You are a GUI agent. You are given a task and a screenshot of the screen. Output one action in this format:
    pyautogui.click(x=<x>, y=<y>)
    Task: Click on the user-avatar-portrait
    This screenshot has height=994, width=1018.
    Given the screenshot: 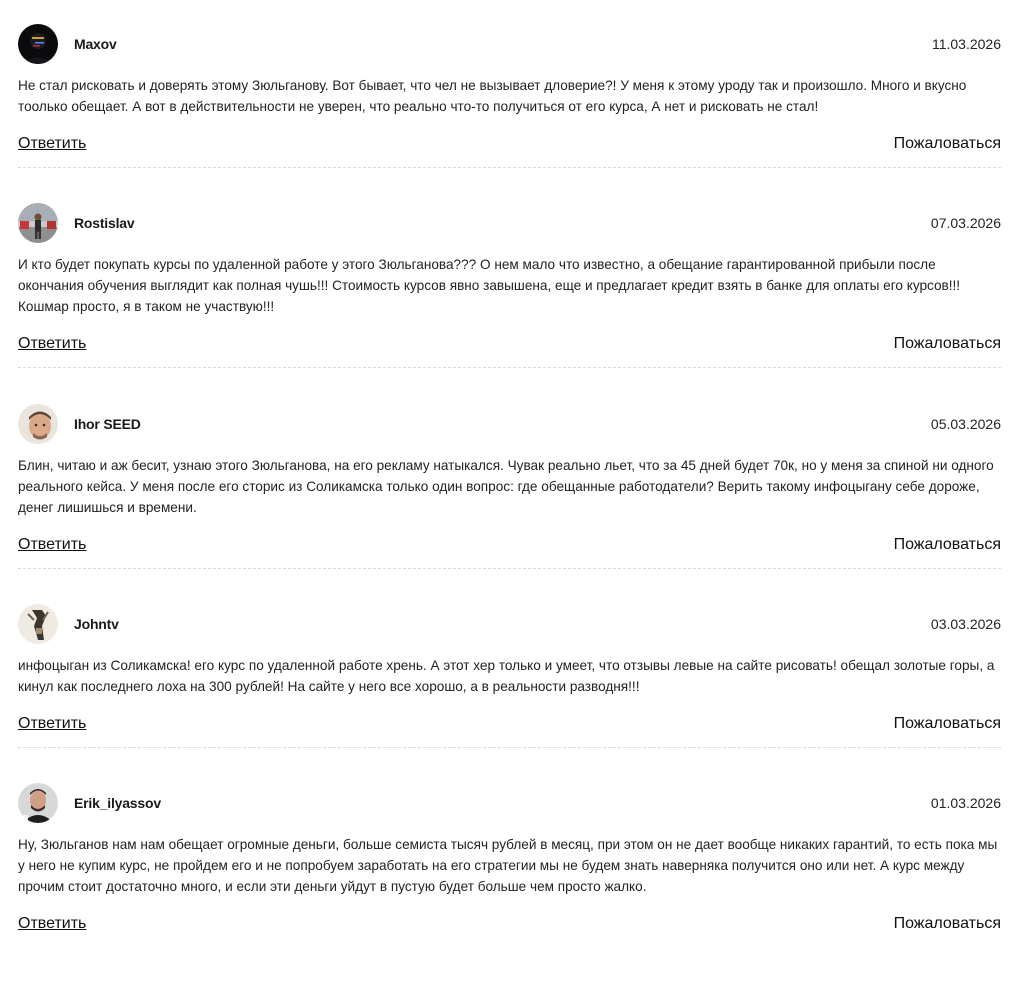 What is the action you would take?
    pyautogui.click(x=38, y=803)
    